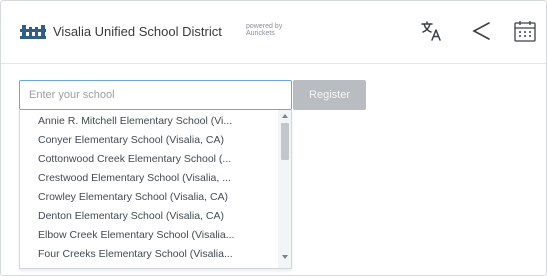 The image size is (547, 276). I want to click on district-name: Visalia Unified School District, so click(137, 31).